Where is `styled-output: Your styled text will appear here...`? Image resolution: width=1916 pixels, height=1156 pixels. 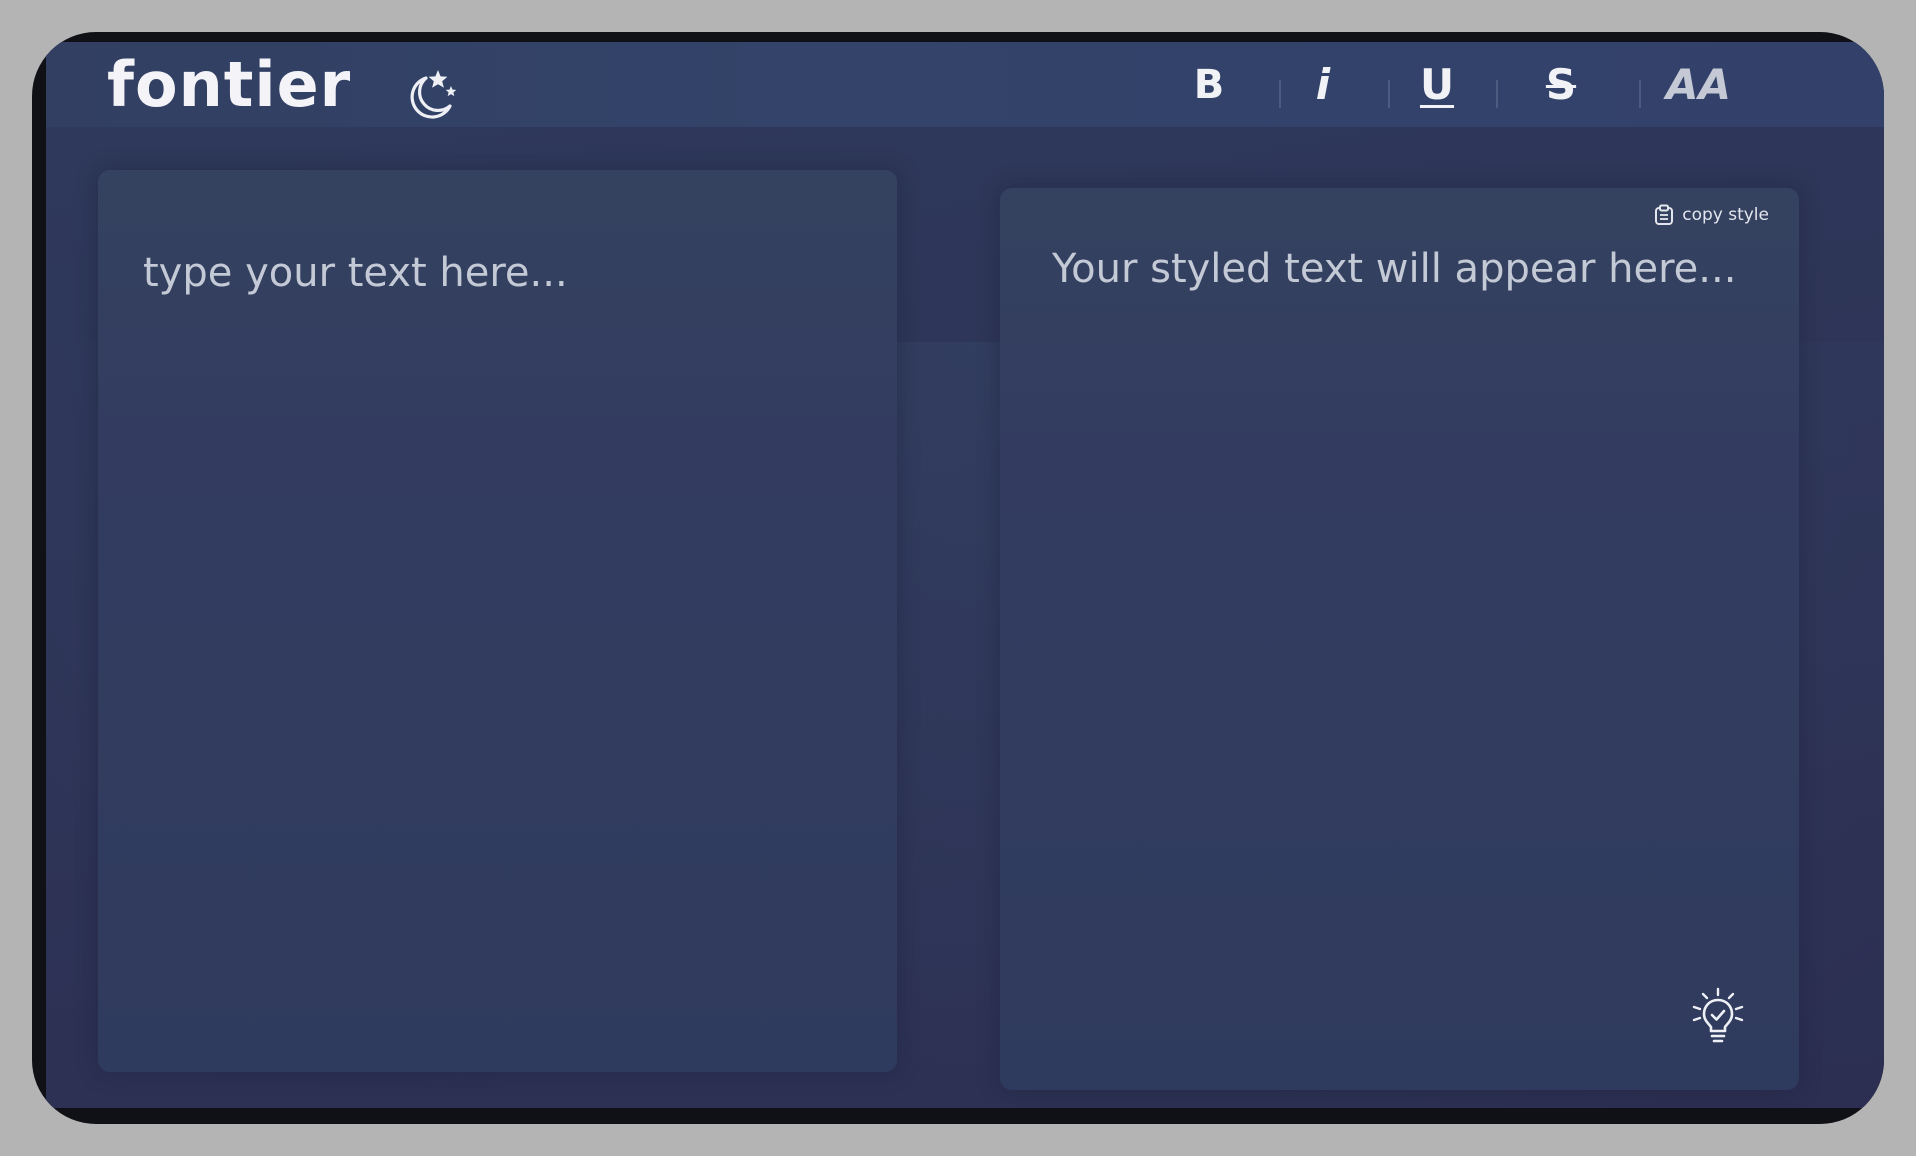 styled-output: Your styled text will appear here... is located at coordinates (1394, 269).